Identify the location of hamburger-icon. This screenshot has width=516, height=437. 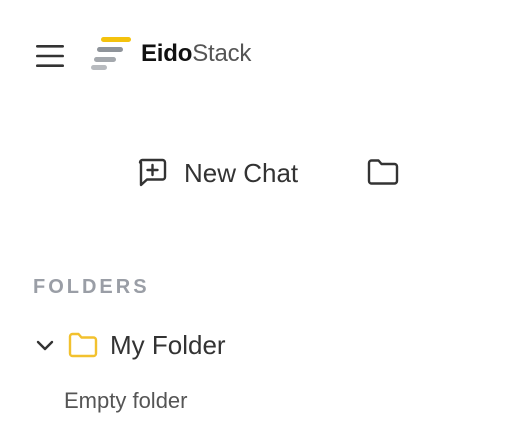
(50, 56).